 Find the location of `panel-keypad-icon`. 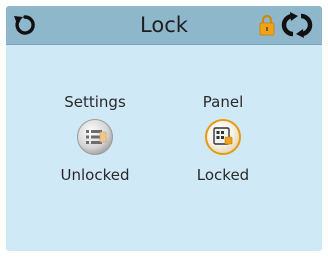

panel-keypad-icon is located at coordinates (223, 136).